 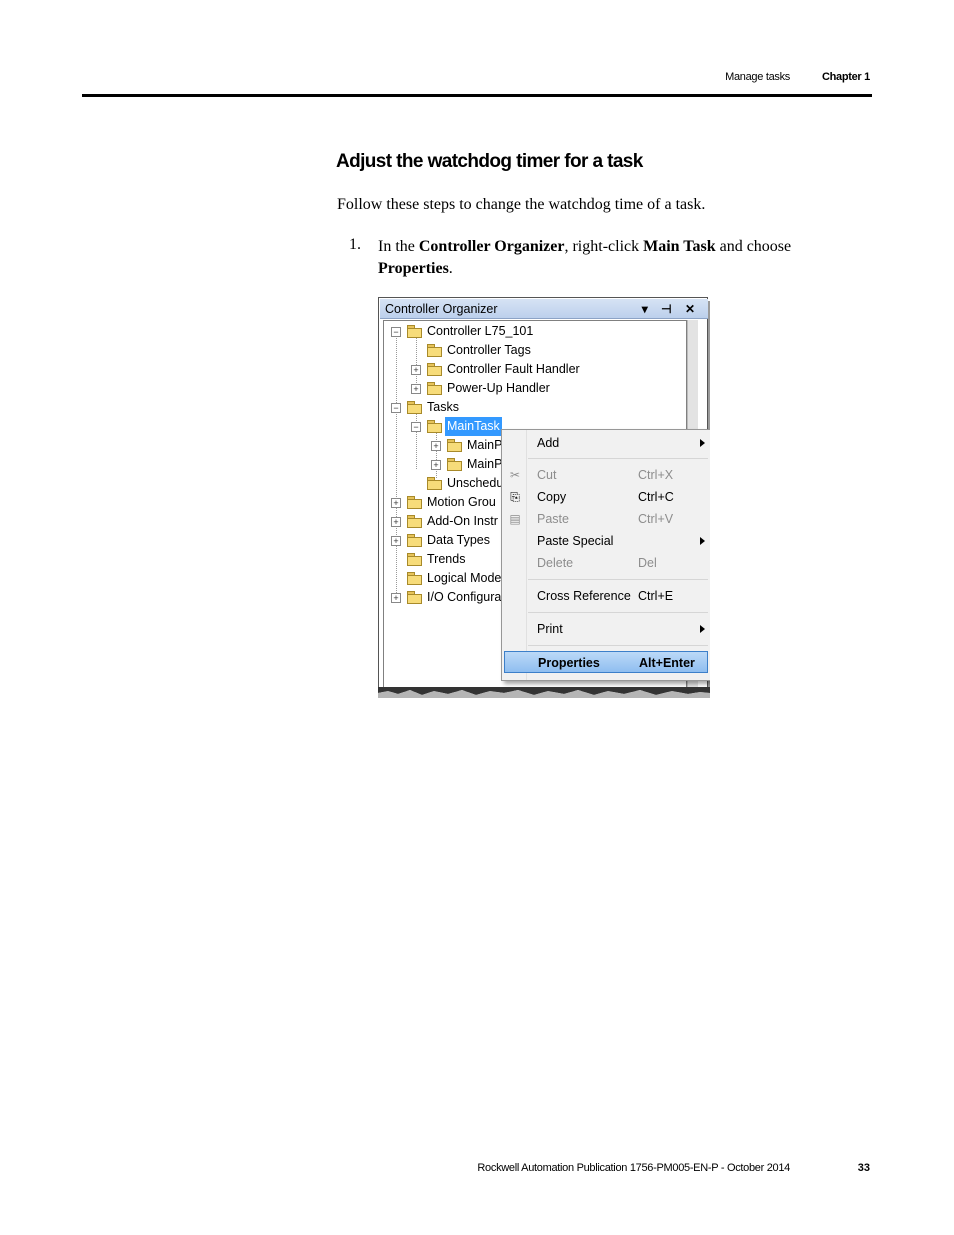 I want to click on step-text-part: and choose, so click(x=753, y=246).